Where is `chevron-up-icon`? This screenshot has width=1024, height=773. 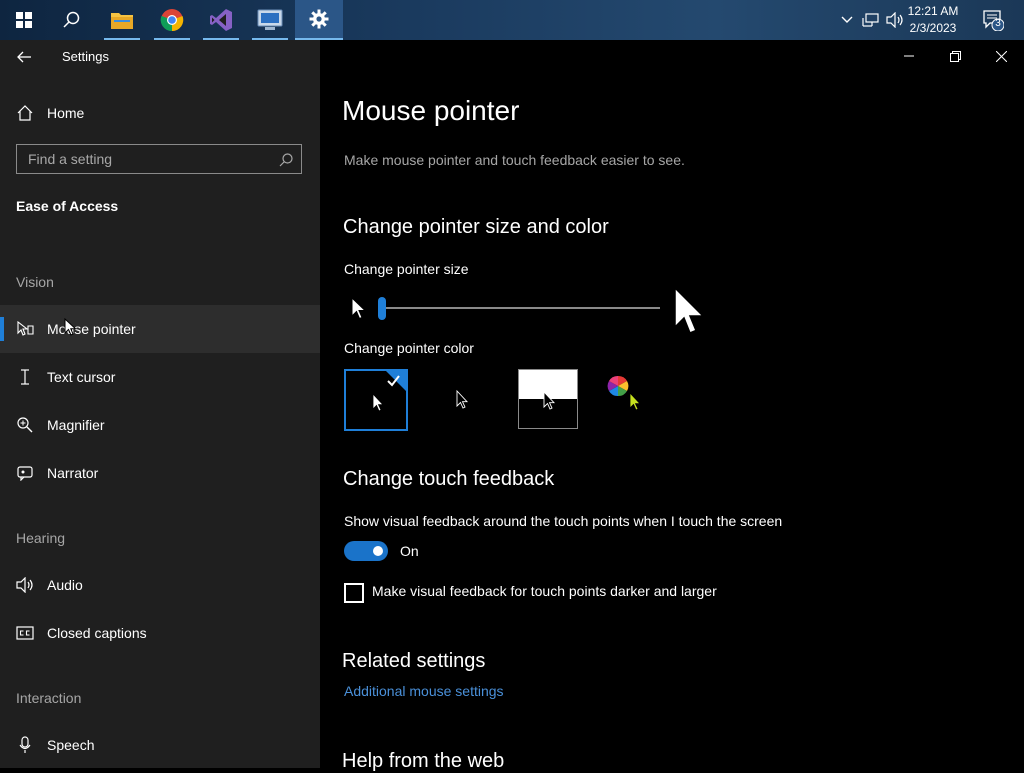
chevron-up-icon is located at coordinates (847, 19).